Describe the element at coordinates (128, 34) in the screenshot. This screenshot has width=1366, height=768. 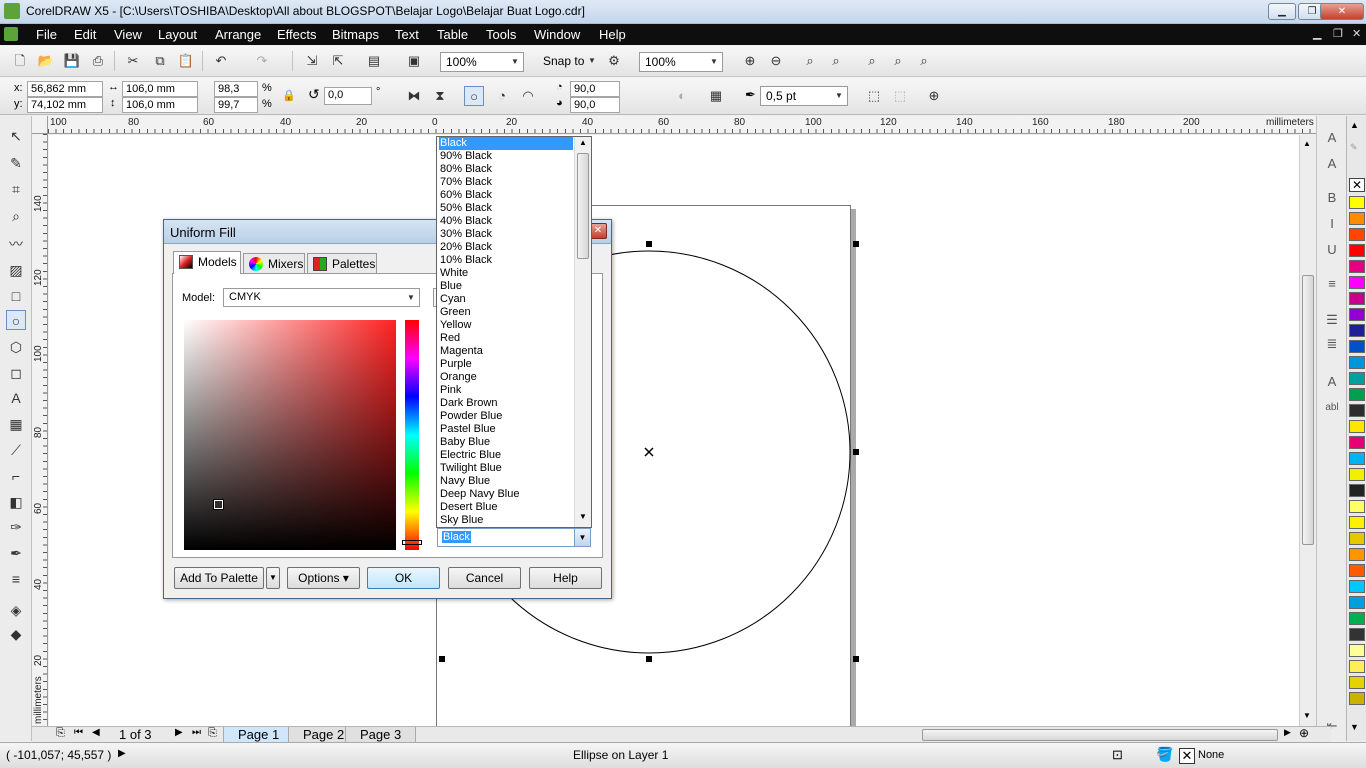
I see `menu-view: View` at that location.